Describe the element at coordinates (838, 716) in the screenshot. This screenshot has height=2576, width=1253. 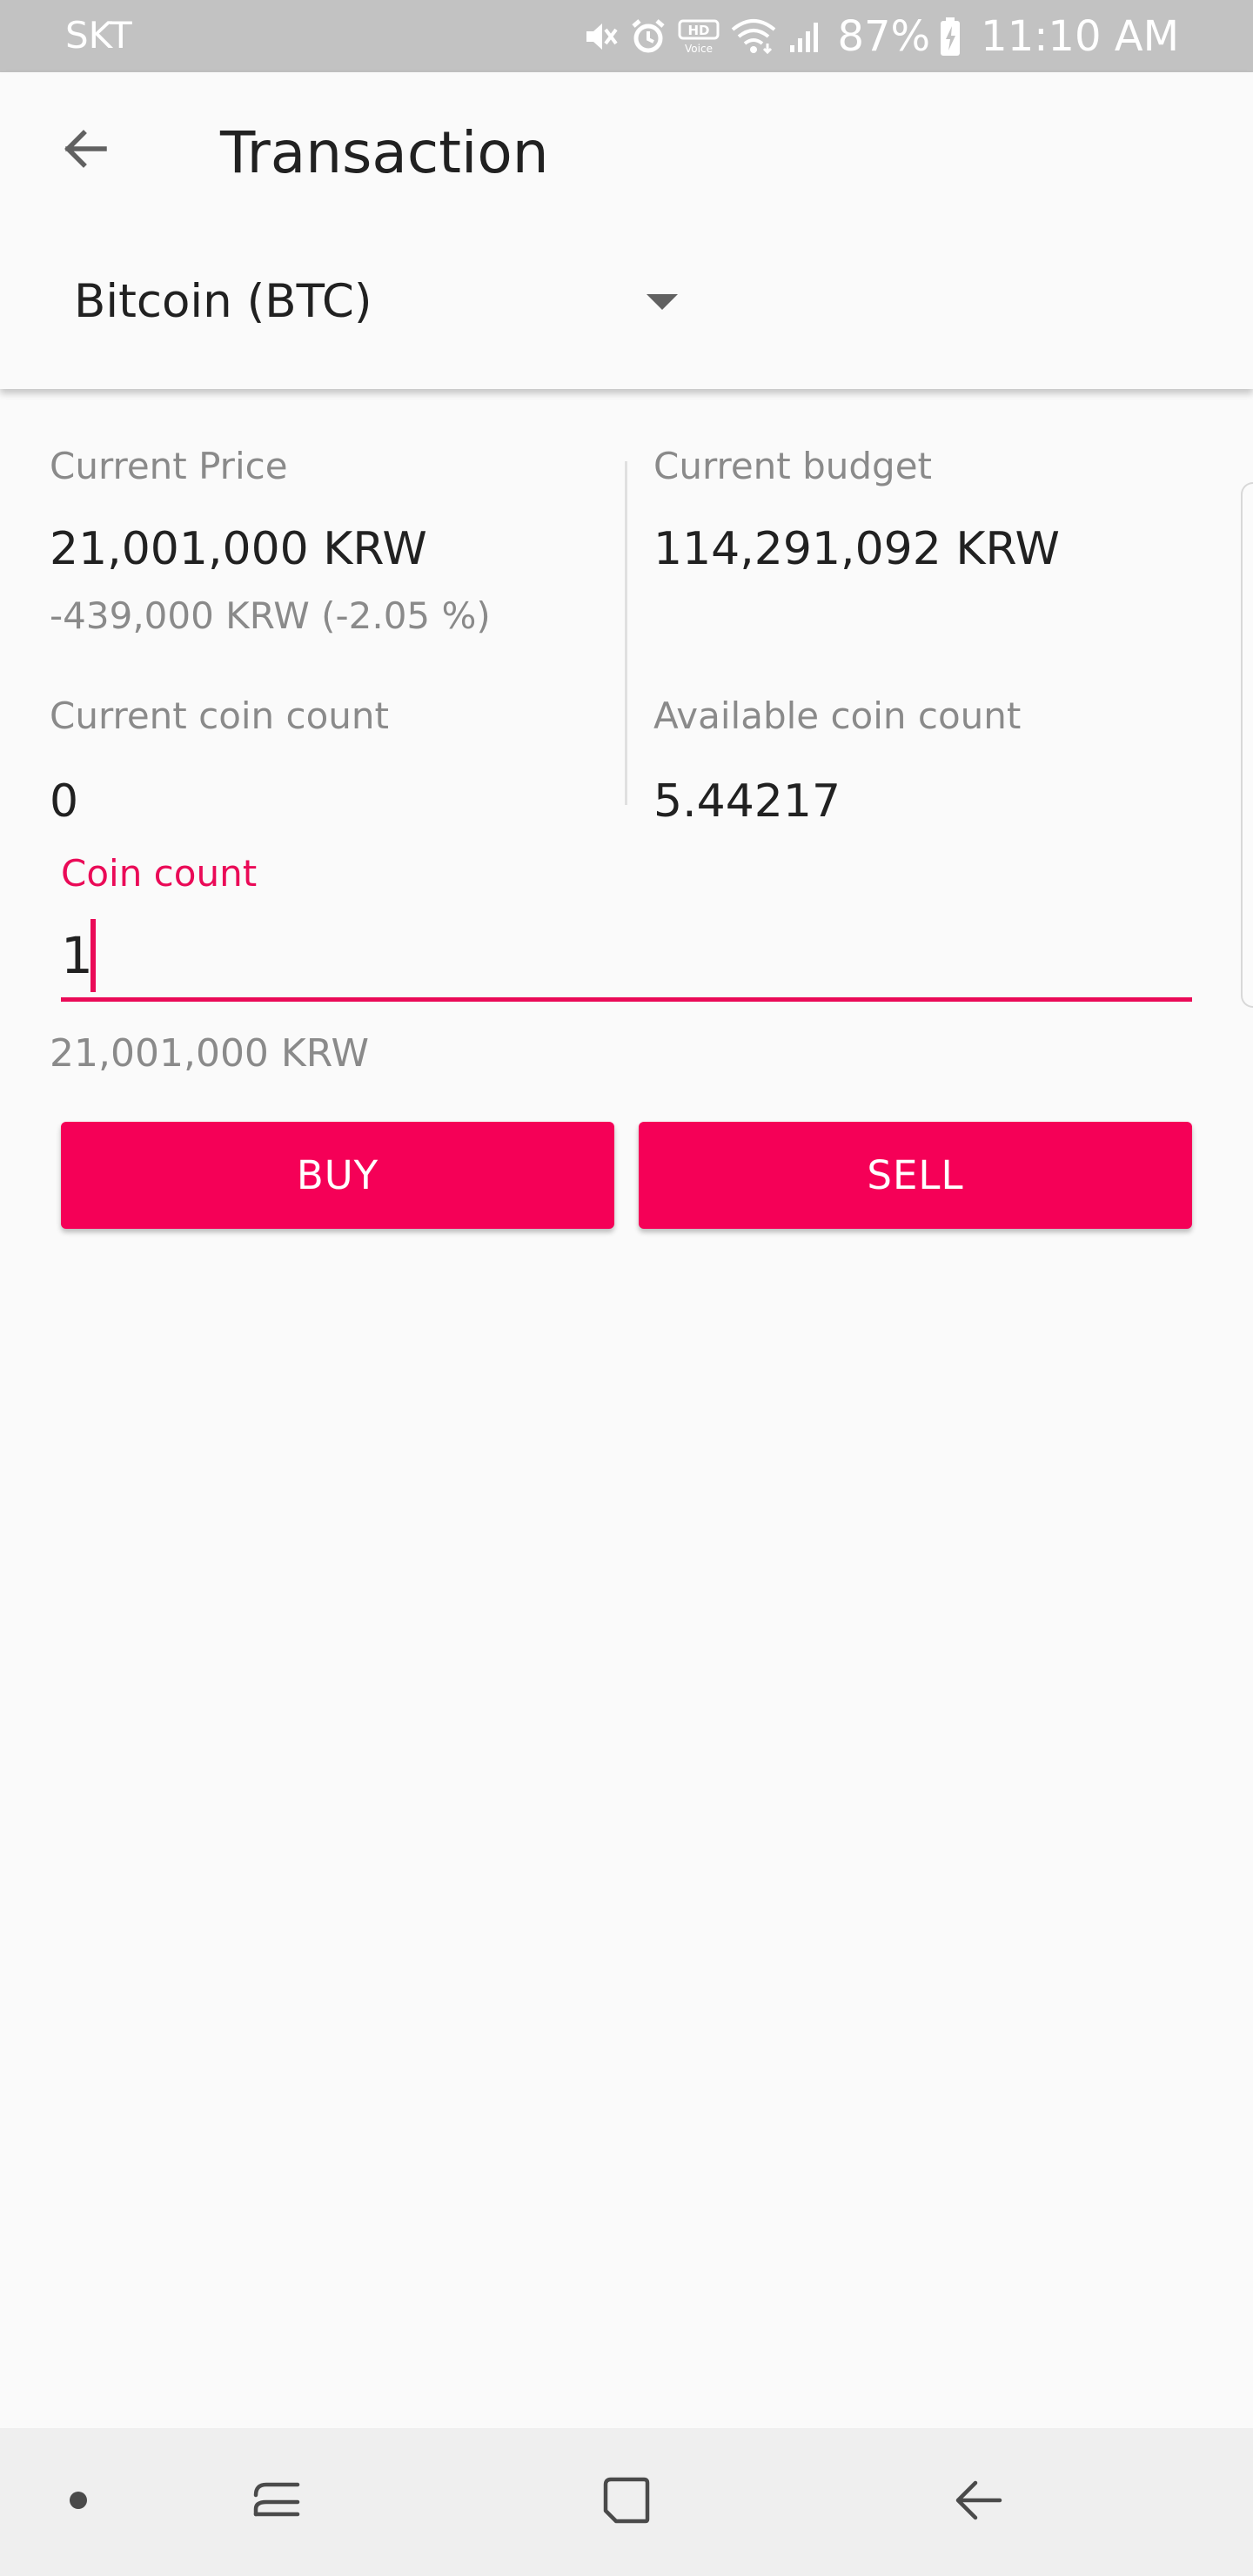
I see `available-coin-count-label: Available coin count` at that location.